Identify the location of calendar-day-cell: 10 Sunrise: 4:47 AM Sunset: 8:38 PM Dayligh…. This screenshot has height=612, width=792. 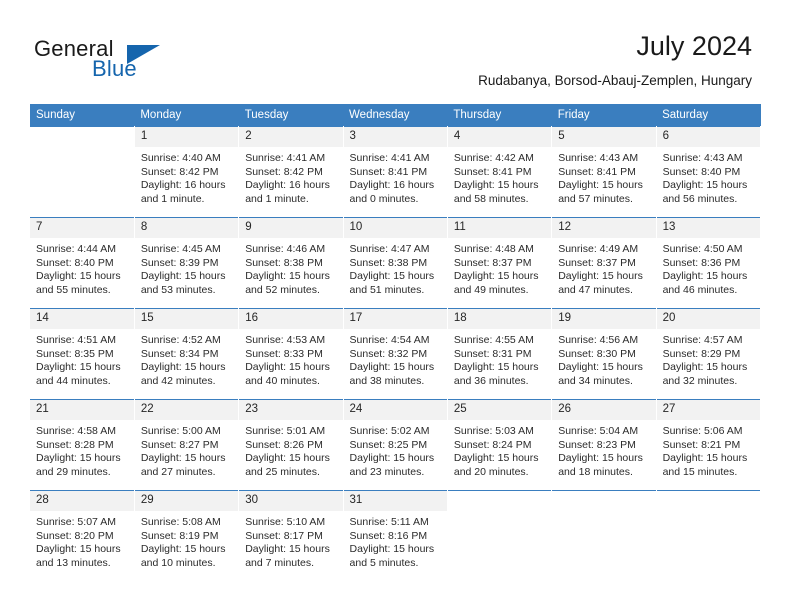
(395, 263).